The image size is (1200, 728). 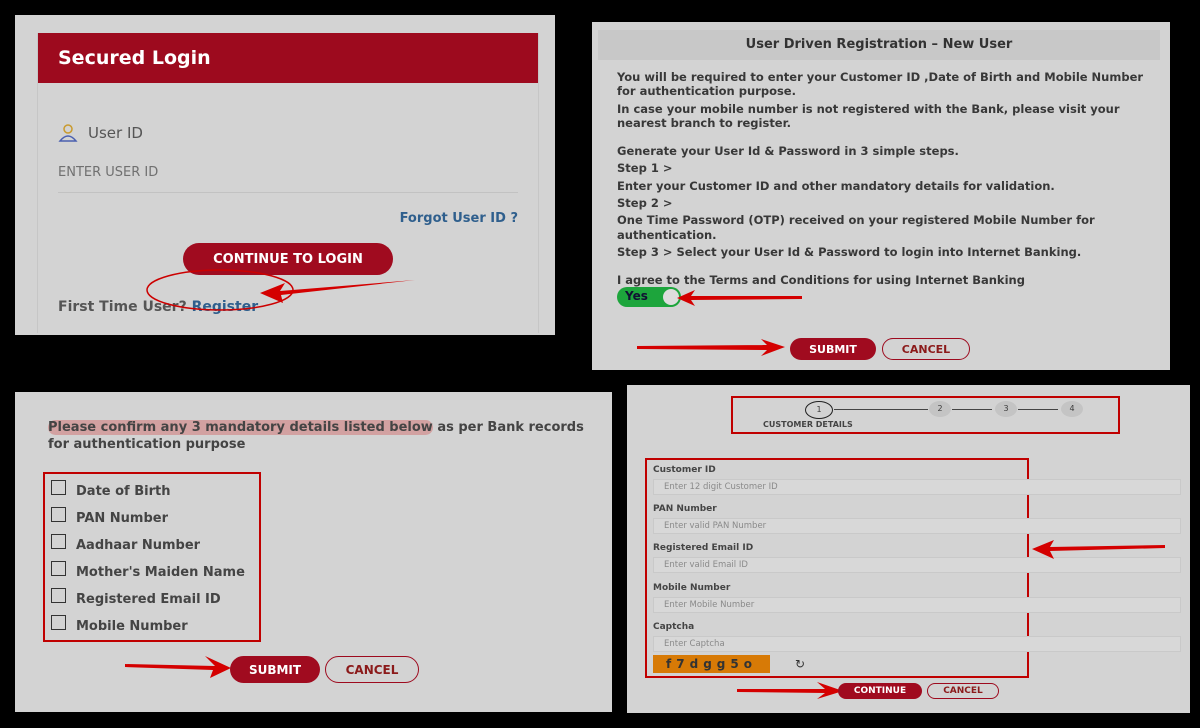 What do you see at coordinates (649, 297) in the screenshot?
I see `terms-toggle: Yes` at bounding box center [649, 297].